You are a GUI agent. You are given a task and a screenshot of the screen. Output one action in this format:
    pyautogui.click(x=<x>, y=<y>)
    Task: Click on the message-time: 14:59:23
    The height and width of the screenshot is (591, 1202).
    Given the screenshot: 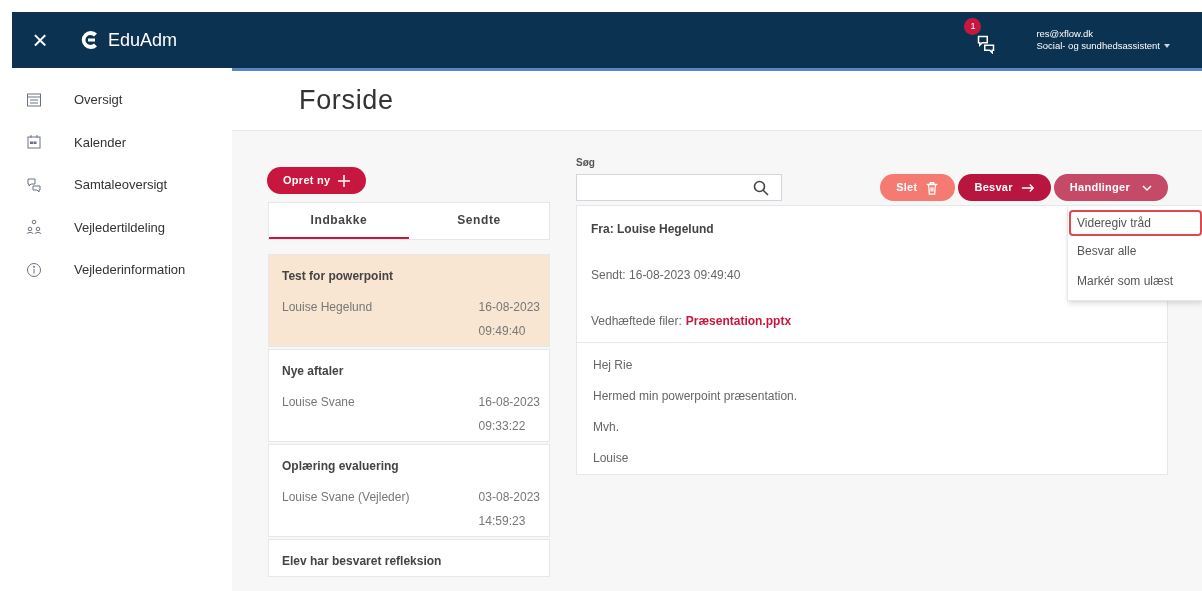 What is the action you would take?
    pyautogui.click(x=502, y=521)
    